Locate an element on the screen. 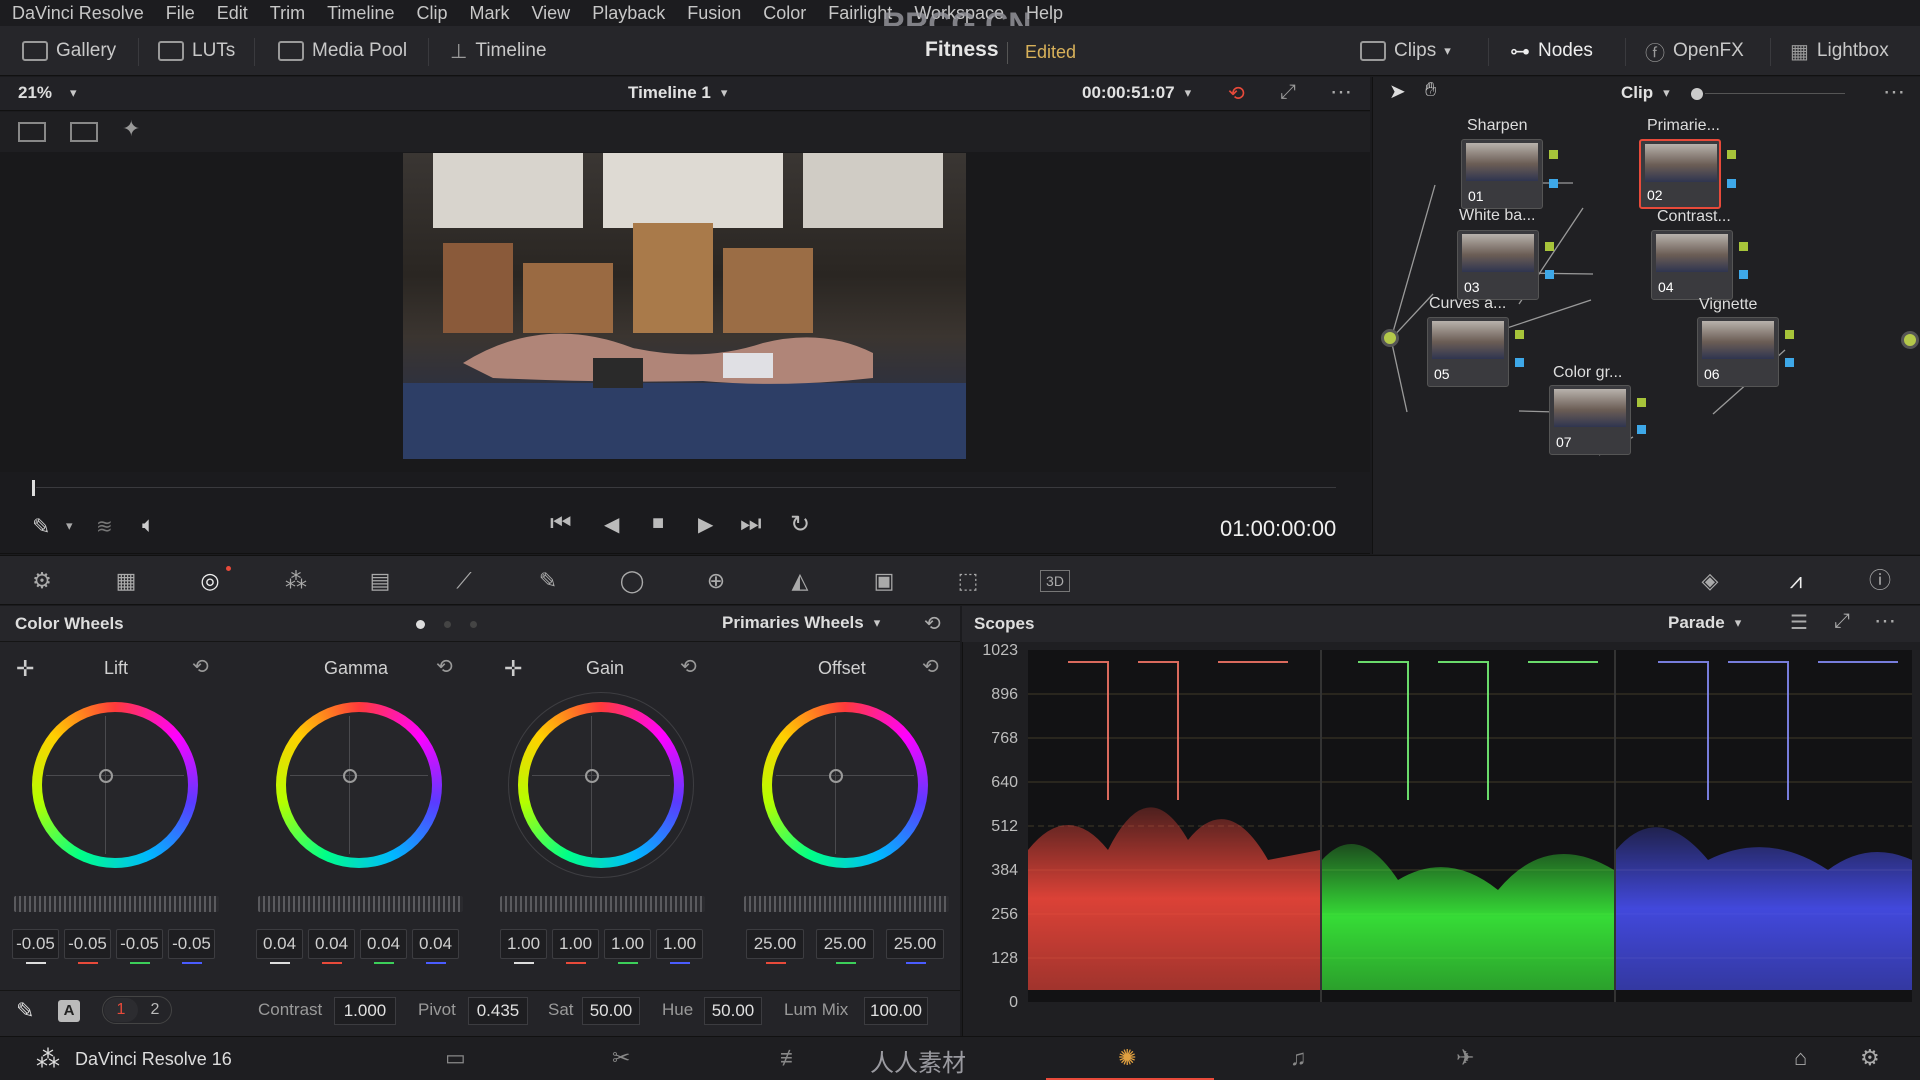  sat-field: 50.00 is located at coordinates (611, 1011).